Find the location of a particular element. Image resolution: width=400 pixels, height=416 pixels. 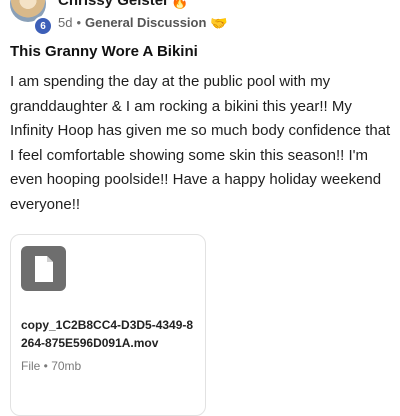

file-meta: File • 70mb is located at coordinates (51, 366).